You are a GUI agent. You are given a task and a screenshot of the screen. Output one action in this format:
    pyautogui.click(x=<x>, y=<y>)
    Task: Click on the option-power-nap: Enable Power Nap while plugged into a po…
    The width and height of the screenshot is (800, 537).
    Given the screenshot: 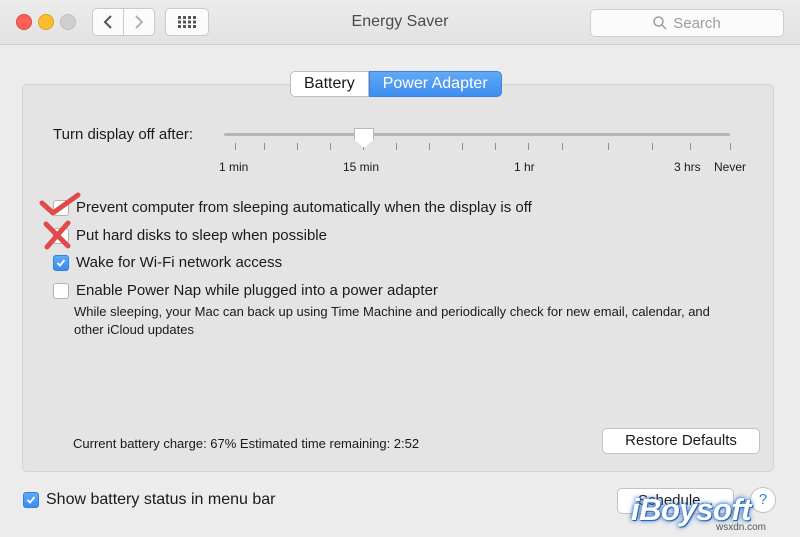 What is the action you would take?
    pyautogui.click(x=245, y=290)
    